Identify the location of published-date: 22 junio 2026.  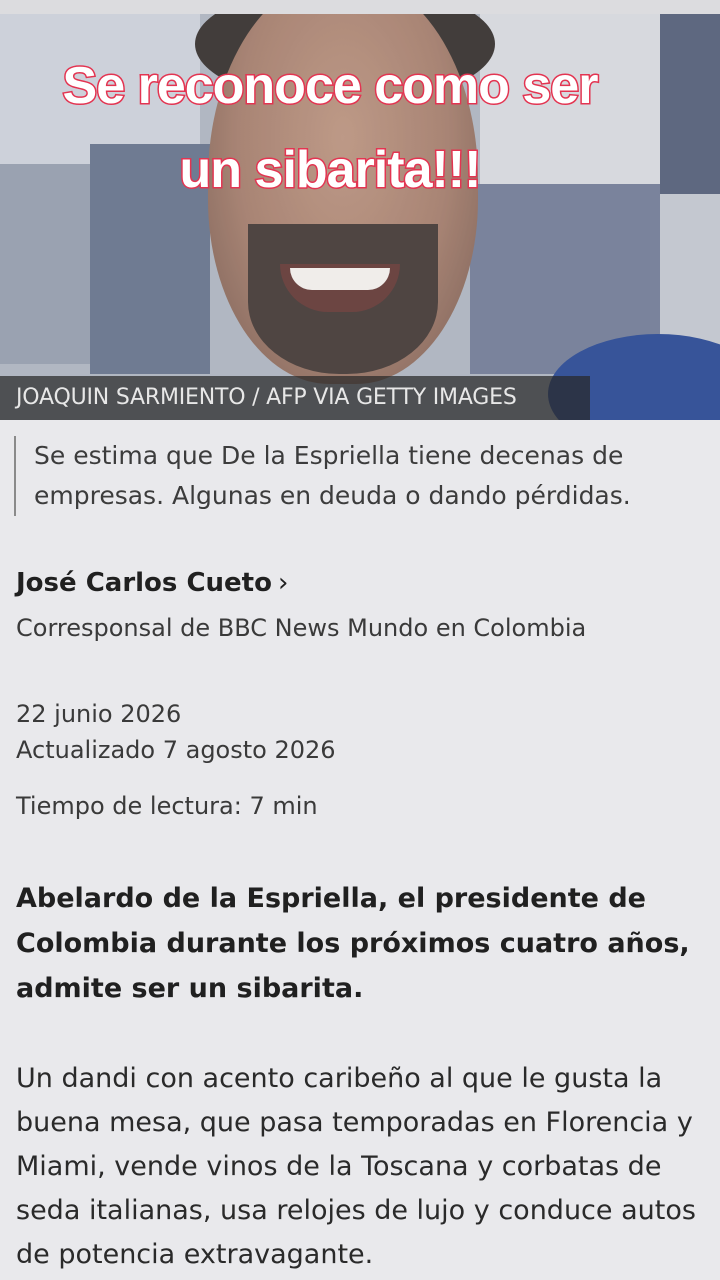
(99, 714).